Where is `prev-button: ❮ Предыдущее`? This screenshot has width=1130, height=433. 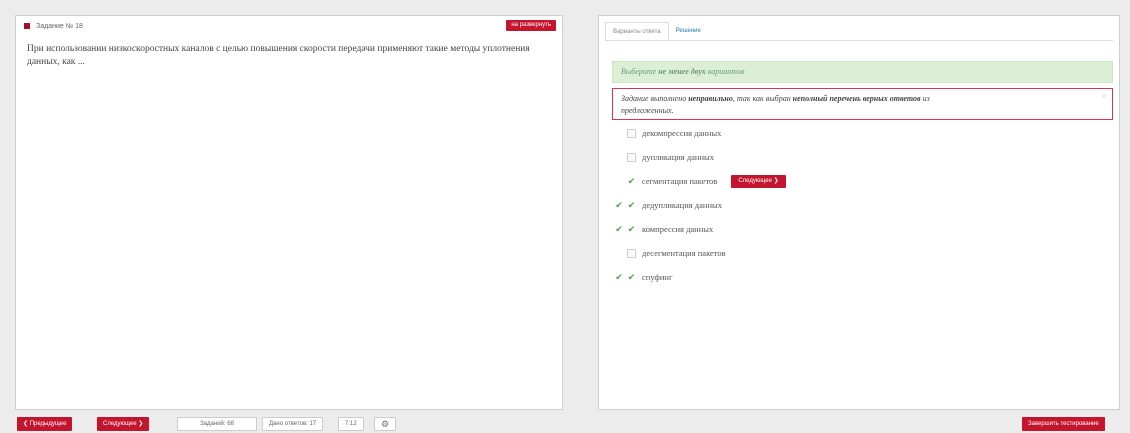
prev-button: ❮ Предыдущее is located at coordinates (45, 424).